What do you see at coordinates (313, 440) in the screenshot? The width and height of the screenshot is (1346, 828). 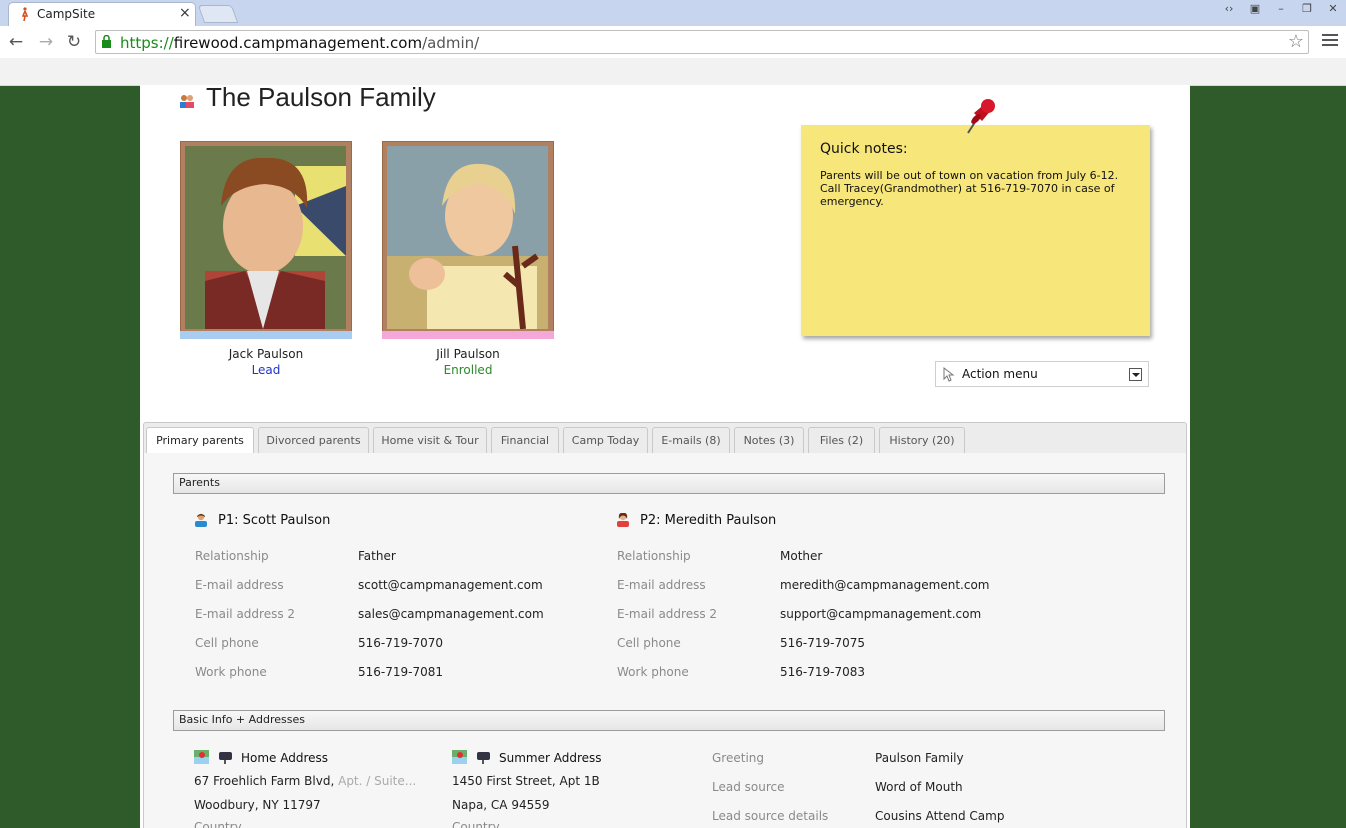 I see `tab-divorced-parents: Divorced parents` at bounding box center [313, 440].